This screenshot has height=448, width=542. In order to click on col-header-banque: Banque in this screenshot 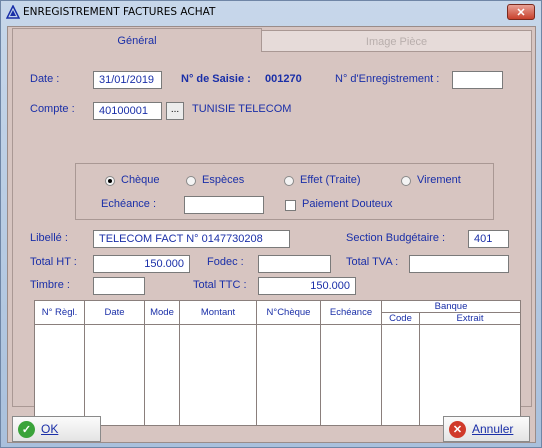, I will do `click(451, 306)`.